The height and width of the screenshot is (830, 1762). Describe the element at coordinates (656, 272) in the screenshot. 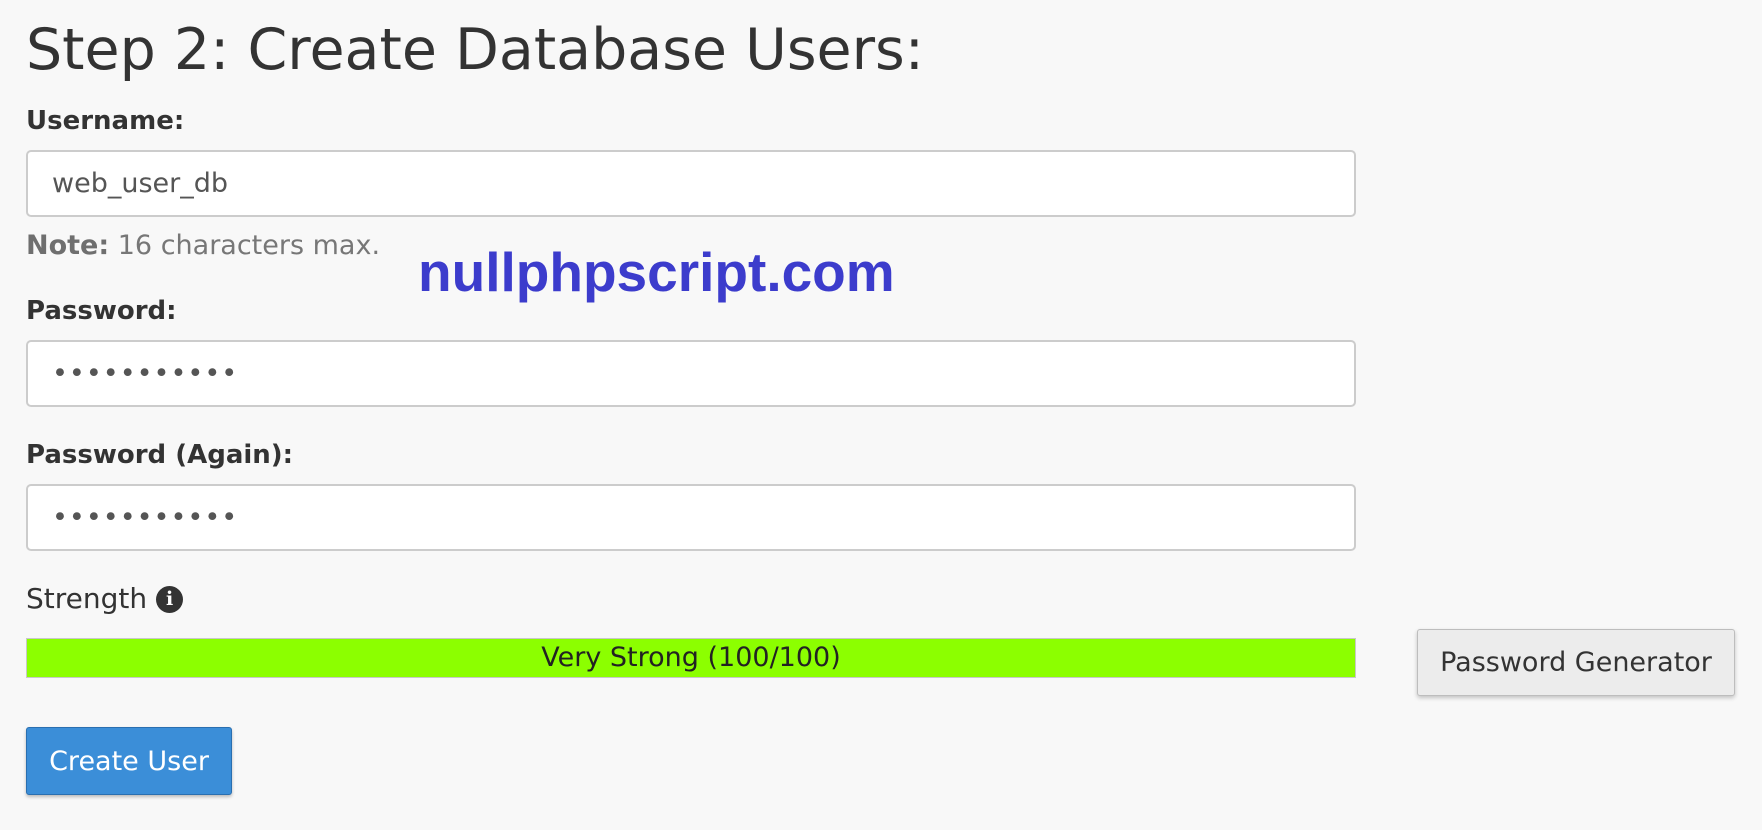

I see `watermark-text: nullphpscript.com` at that location.